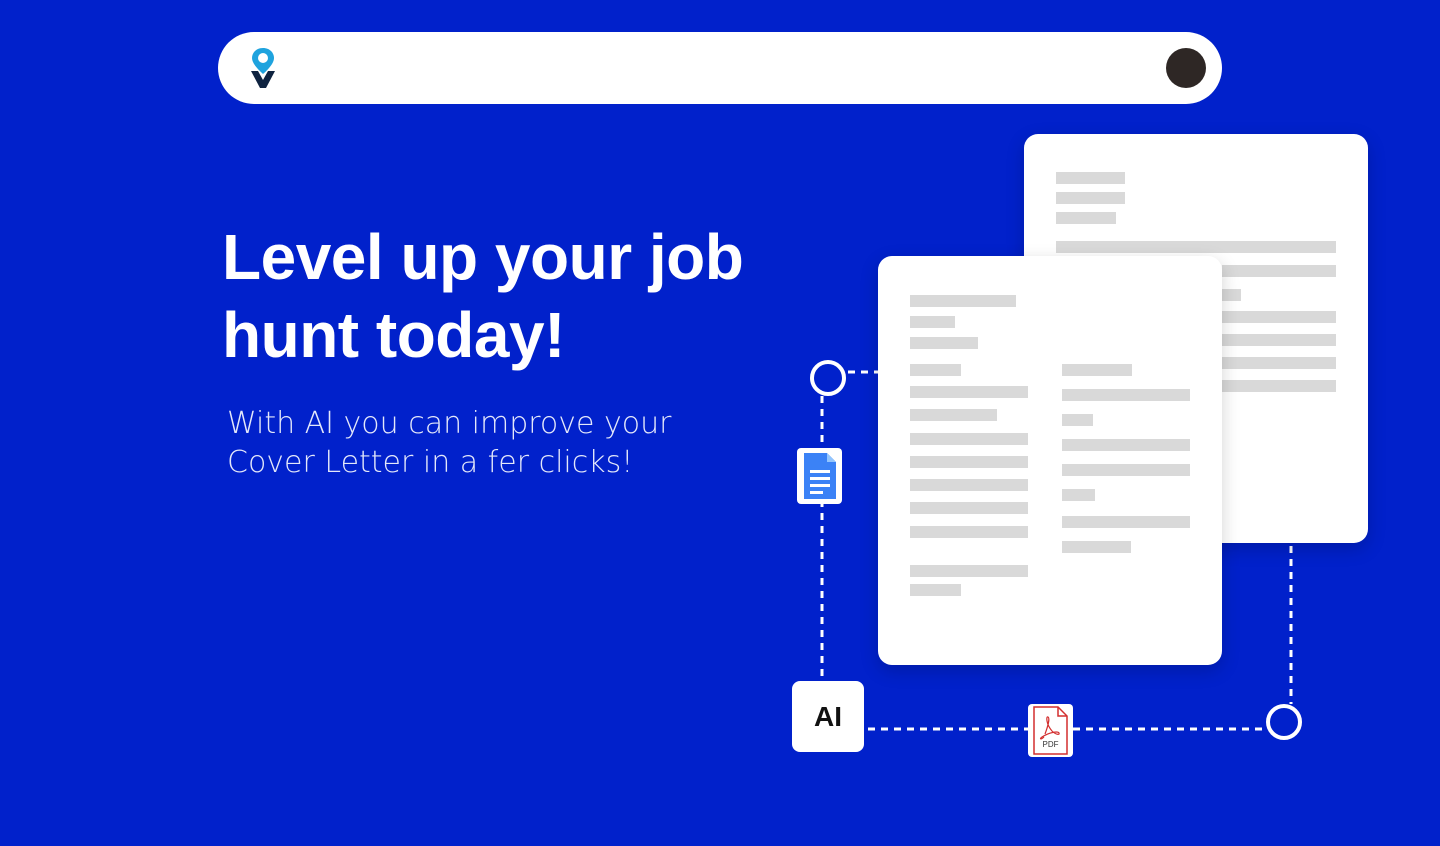 The image size is (1440, 846). I want to click on top-navigation-bar, so click(720, 68).